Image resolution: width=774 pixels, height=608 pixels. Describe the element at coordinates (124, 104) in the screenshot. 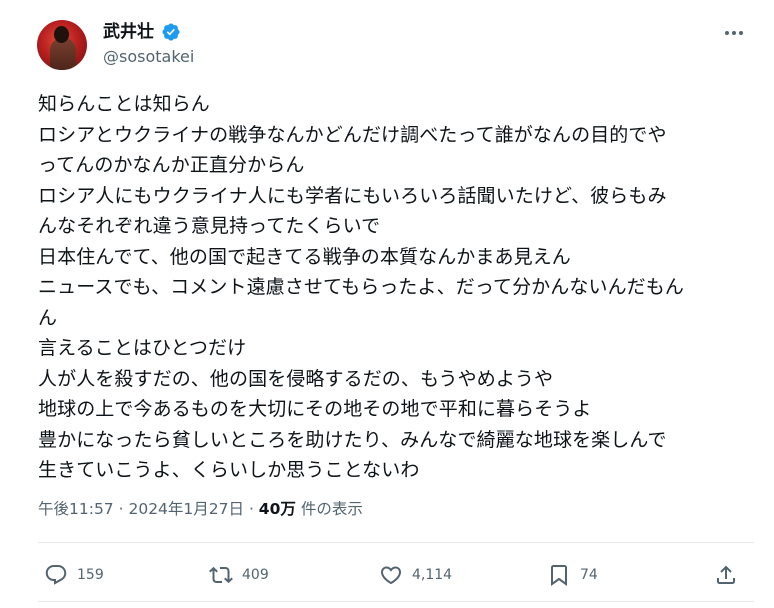

I see `tweet-text-line: 知らんことは知らん` at that location.